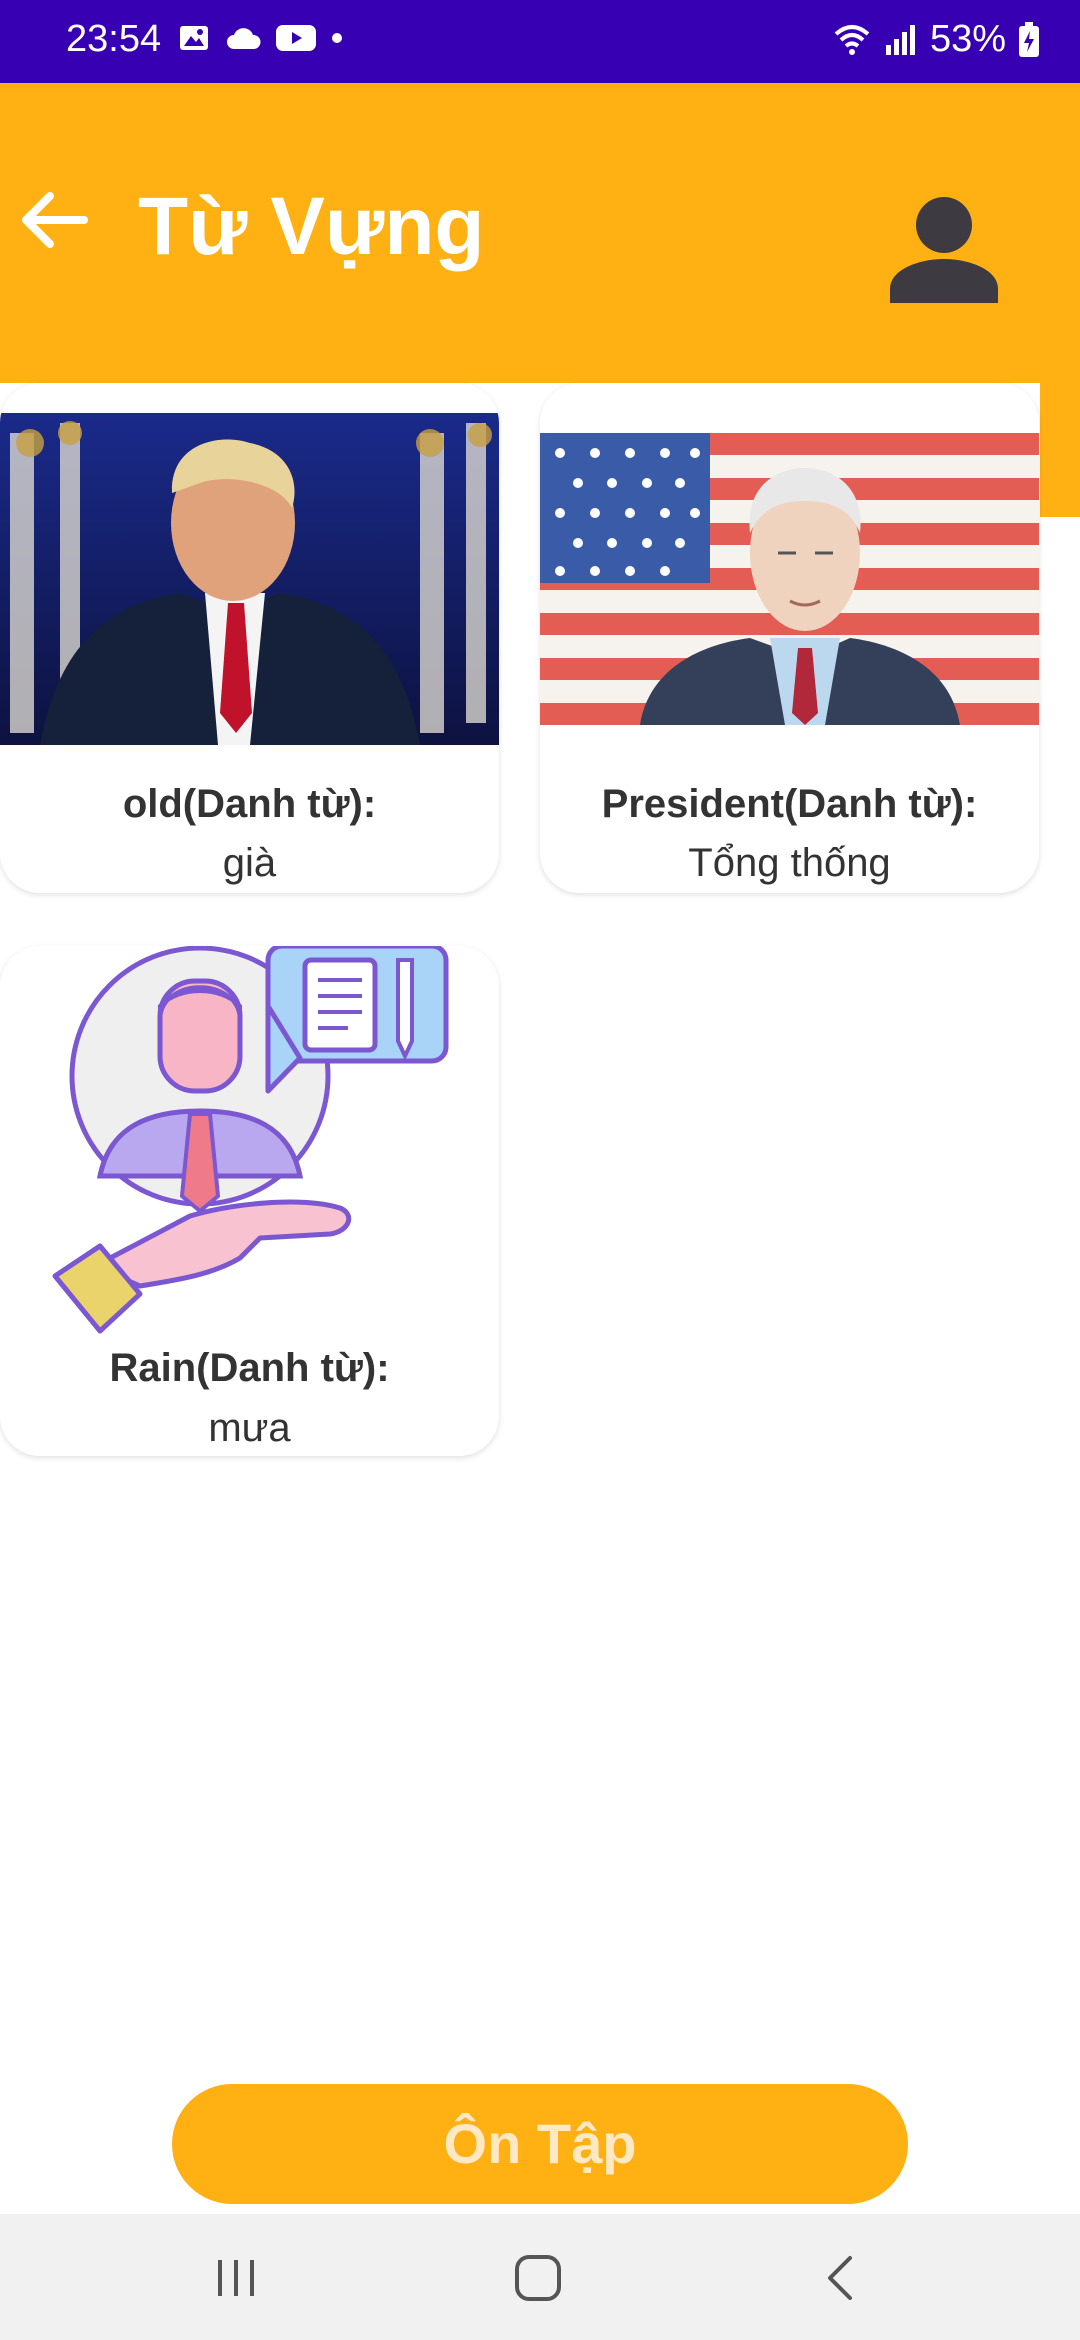 The width and height of the screenshot is (1080, 2340). I want to click on youtube-icon, so click(296, 38).